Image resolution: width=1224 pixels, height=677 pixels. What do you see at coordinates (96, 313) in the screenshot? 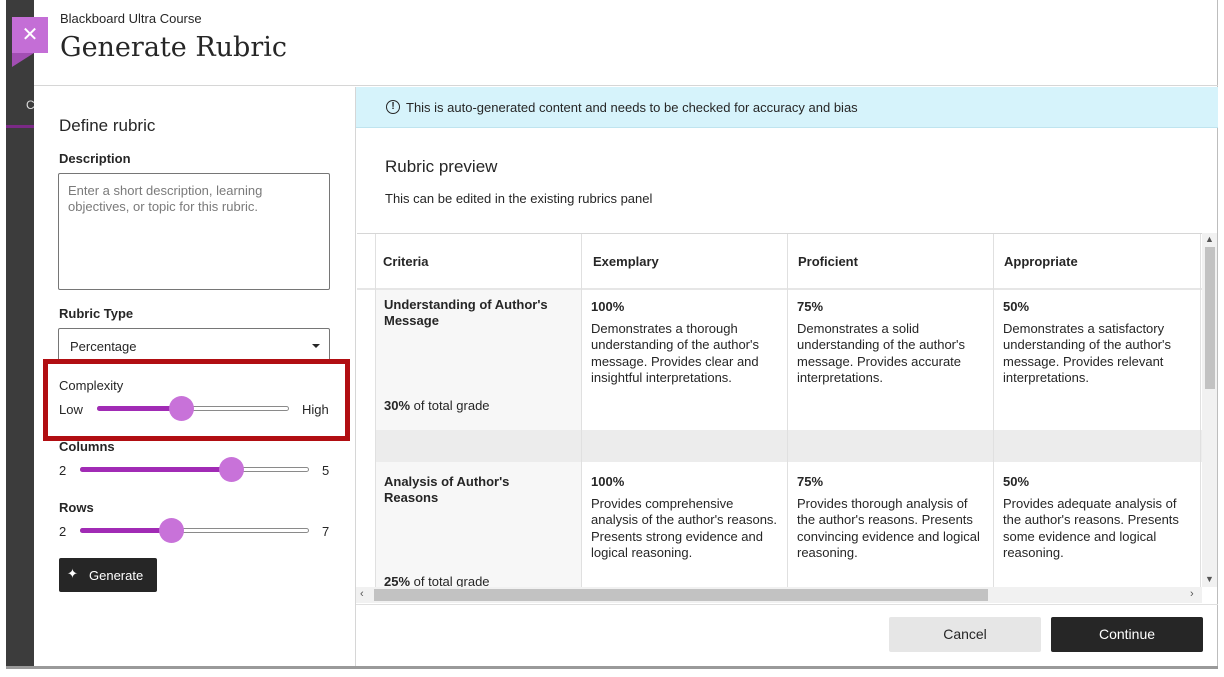
I see `rubric-type-label: Rubric Type` at bounding box center [96, 313].